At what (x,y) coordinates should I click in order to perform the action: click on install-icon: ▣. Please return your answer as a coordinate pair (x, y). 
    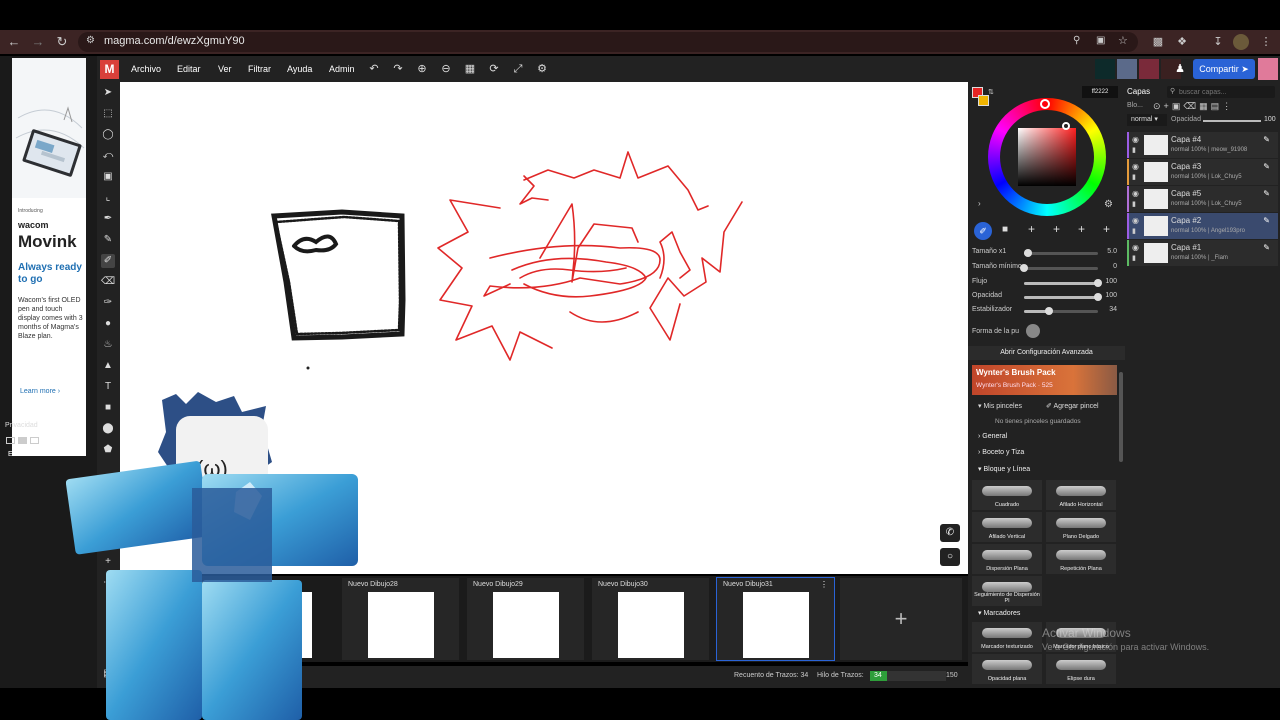
    Looking at the image, I should click on (1100, 40).